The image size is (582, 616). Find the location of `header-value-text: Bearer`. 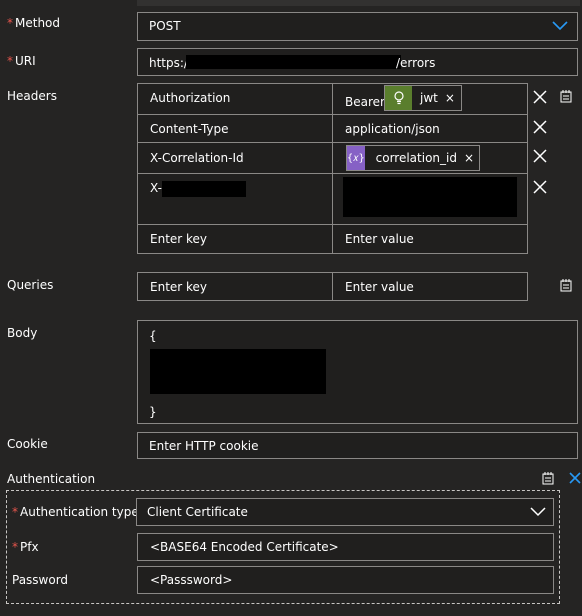

header-value-text: Bearer is located at coordinates (365, 102).